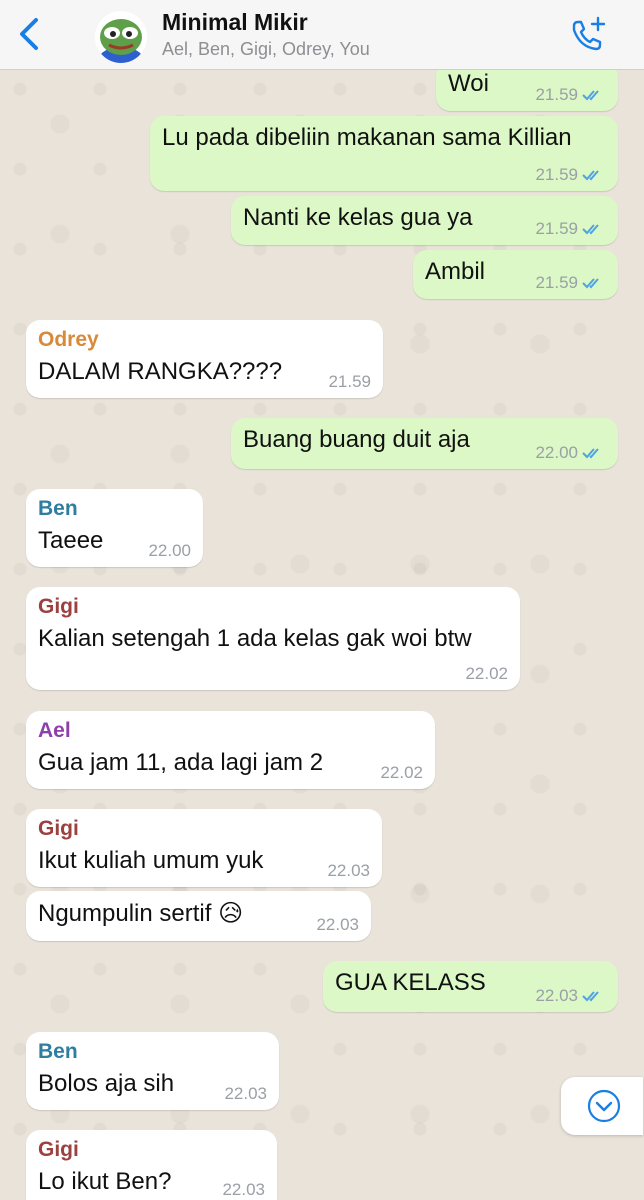 The image size is (644, 1200). Describe the element at coordinates (367, 137) in the screenshot. I see `message-text: Lu pada dibeliin makanan sama Killian` at that location.